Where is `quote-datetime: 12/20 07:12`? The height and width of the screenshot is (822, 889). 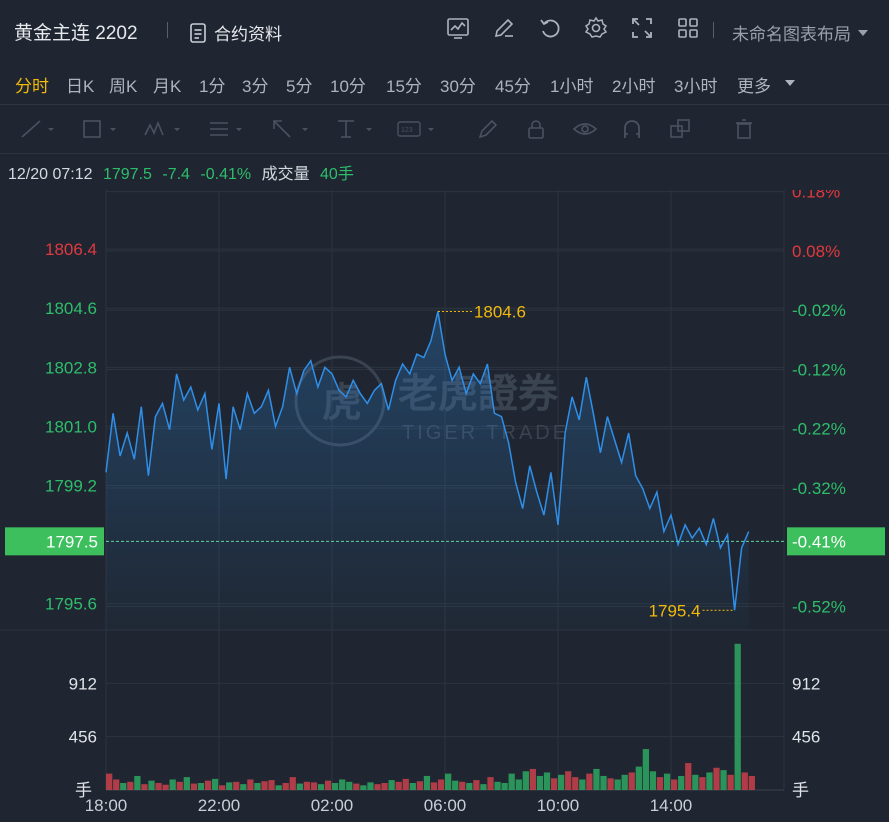 quote-datetime: 12/20 07:12 is located at coordinates (50, 174).